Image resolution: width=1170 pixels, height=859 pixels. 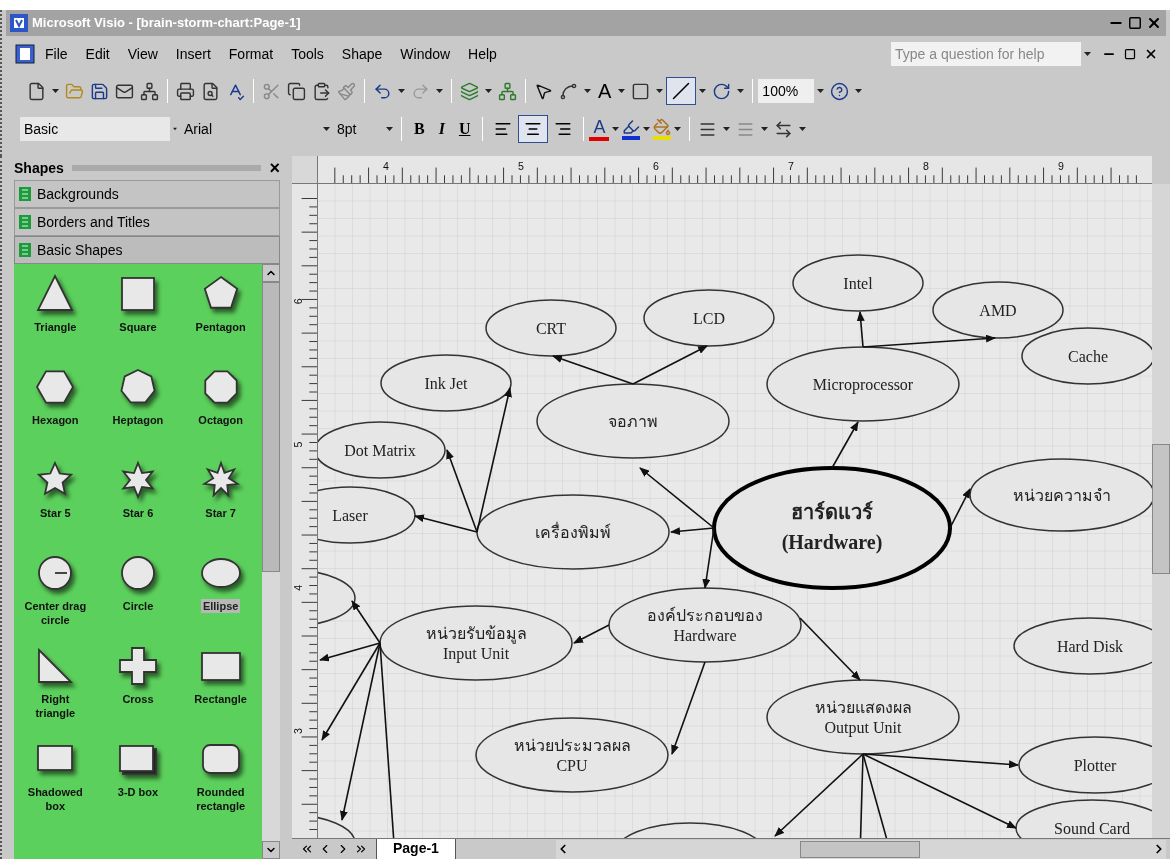 What do you see at coordinates (416, 848) in the screenshot?
I see `page-tab: Page-1` at bounding box center [416, 848].